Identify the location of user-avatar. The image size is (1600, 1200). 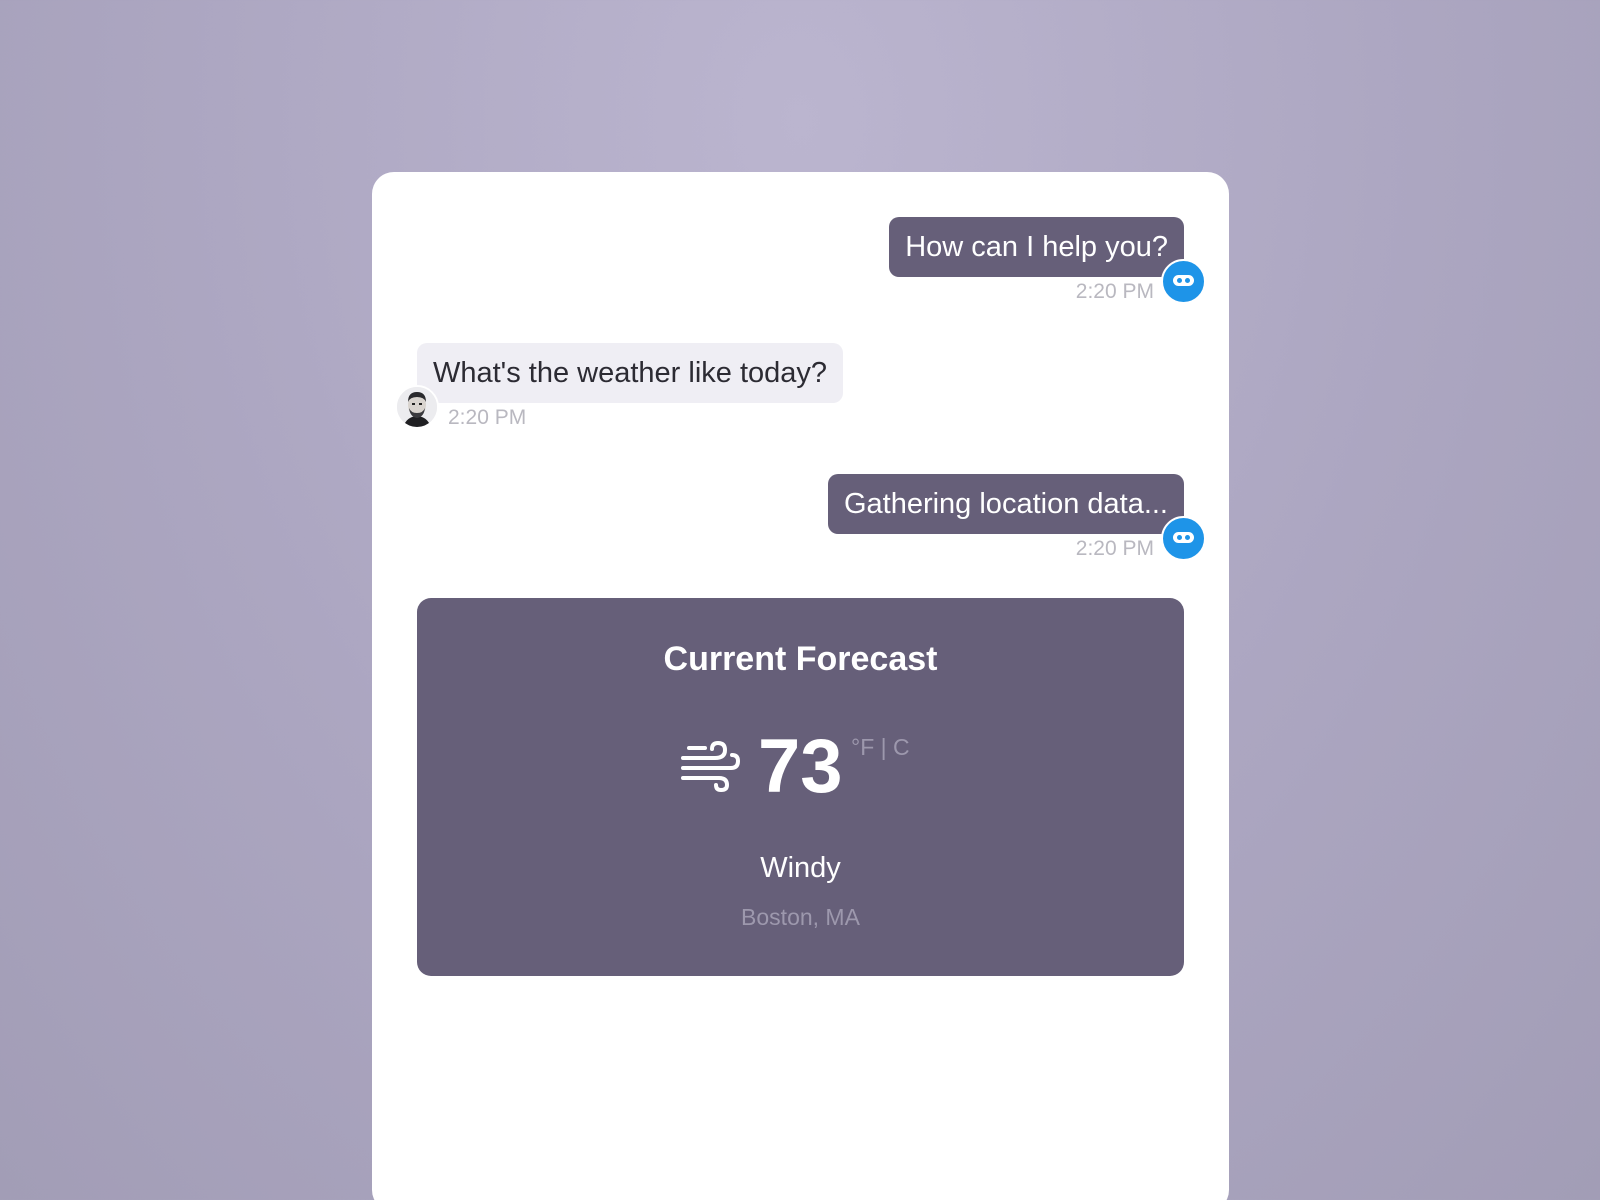
(417, 407).